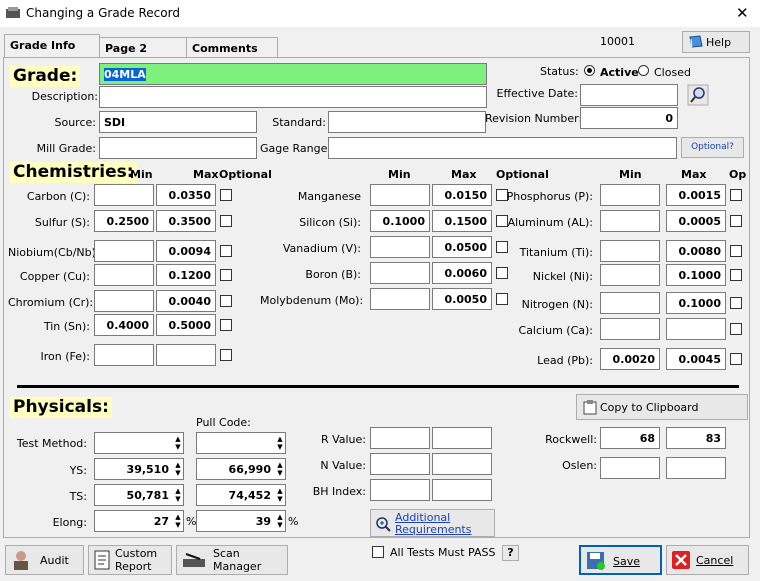 This screenshot has width=760, height=581. I want to click on col2-vanadium-v-max-input: 0.0500, so click(462, 247).